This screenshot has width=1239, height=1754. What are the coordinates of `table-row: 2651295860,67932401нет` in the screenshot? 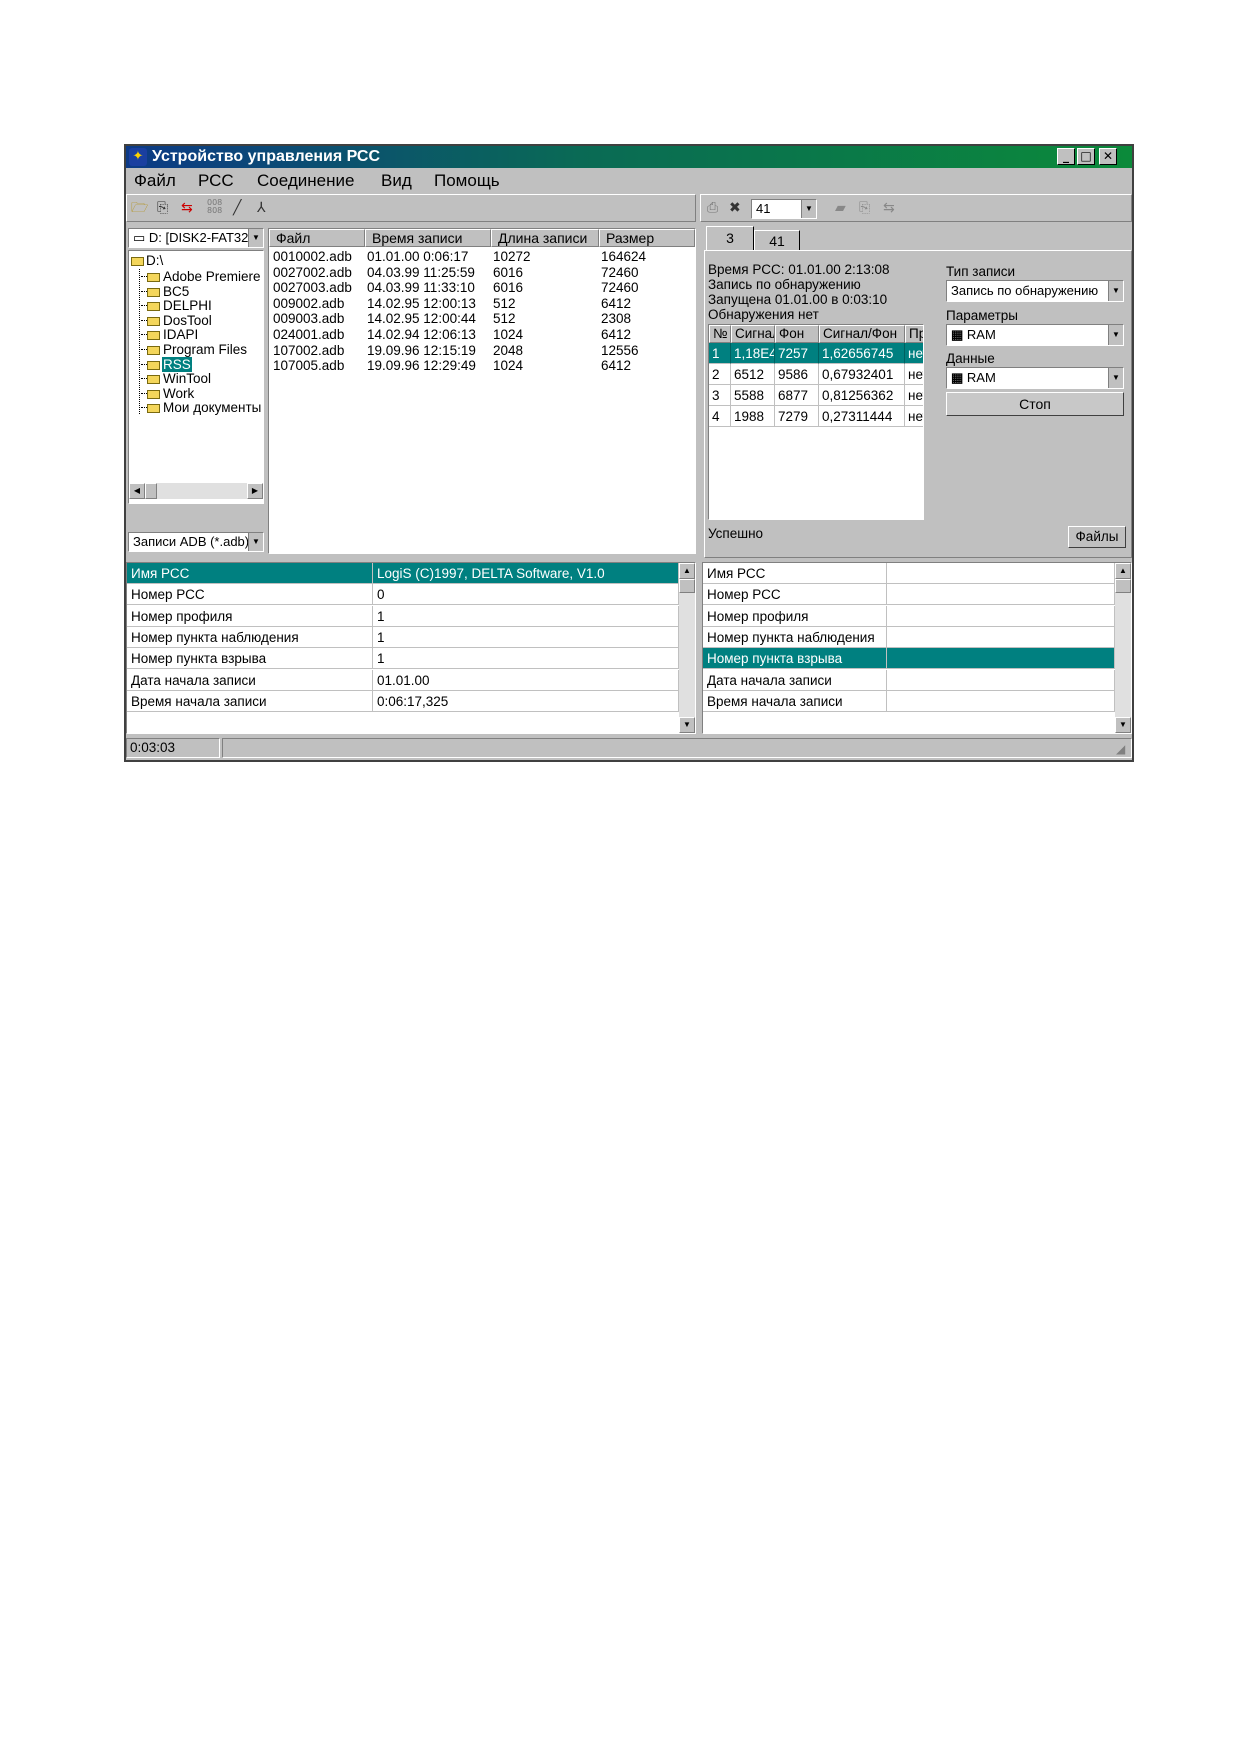 It's located at (816, 374).